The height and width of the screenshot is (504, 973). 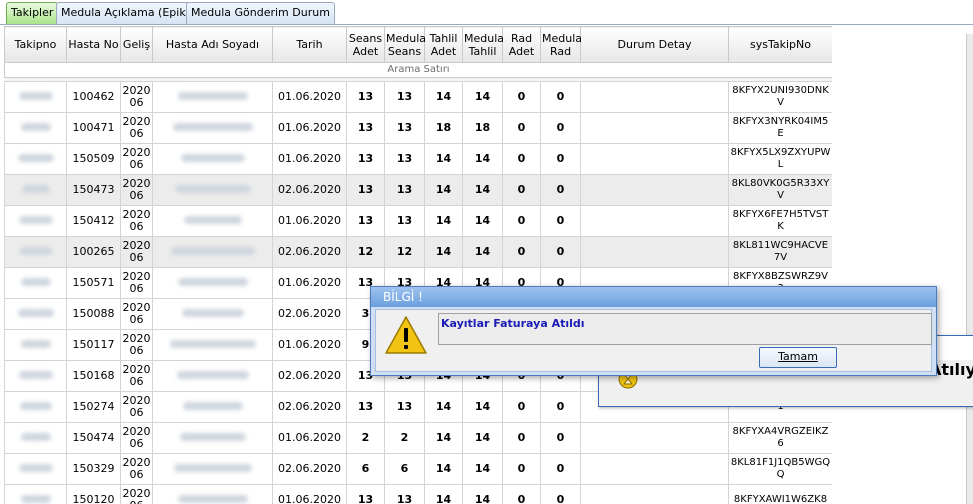 I want to click on column-header: Tarih, so click(x=309, y=44).